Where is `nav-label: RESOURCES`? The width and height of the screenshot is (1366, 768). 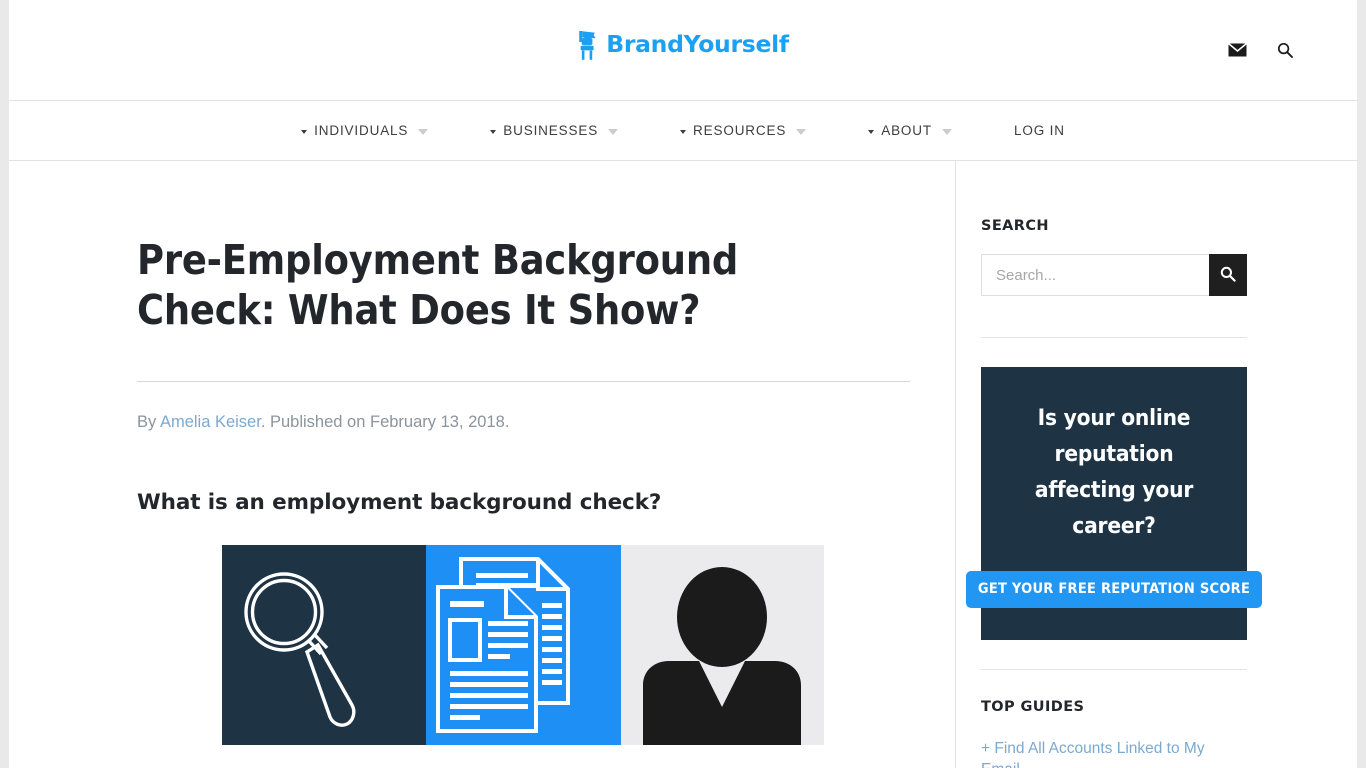
nav-label: RESOURCES is located at coordinates (740, 130).